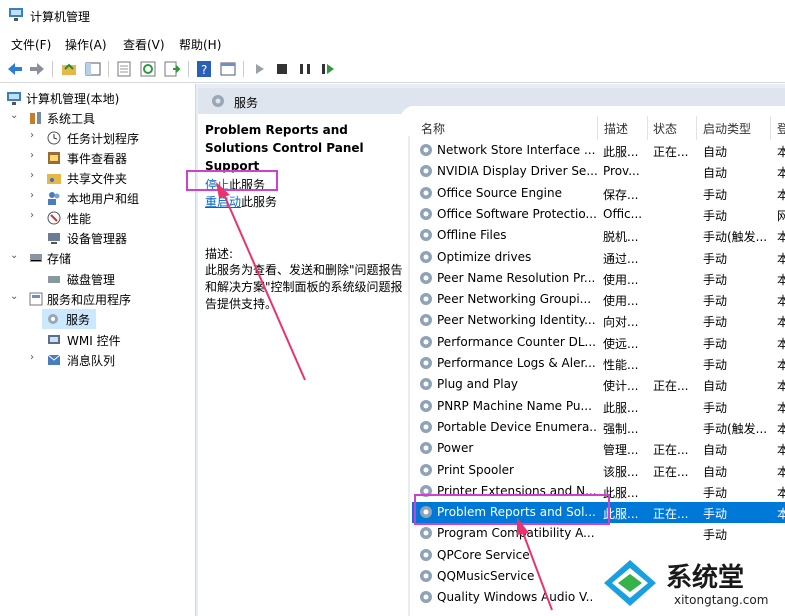  I want to click on service-name: Power, so click(455, 448).